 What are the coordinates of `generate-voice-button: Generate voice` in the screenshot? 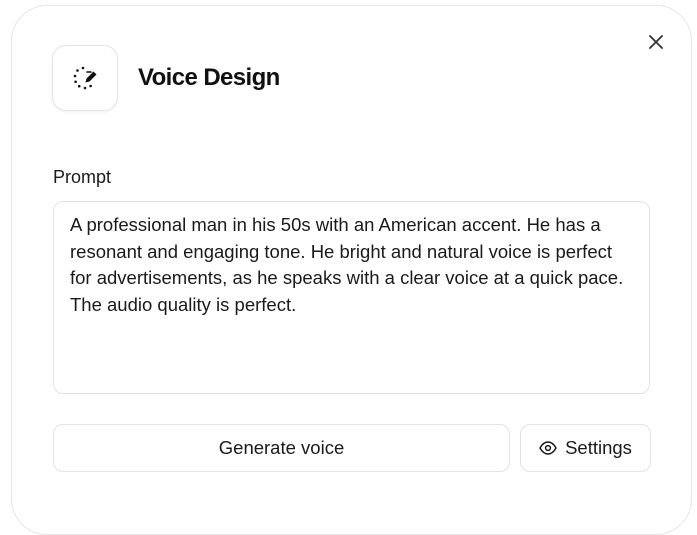 It's located at (281, 448).